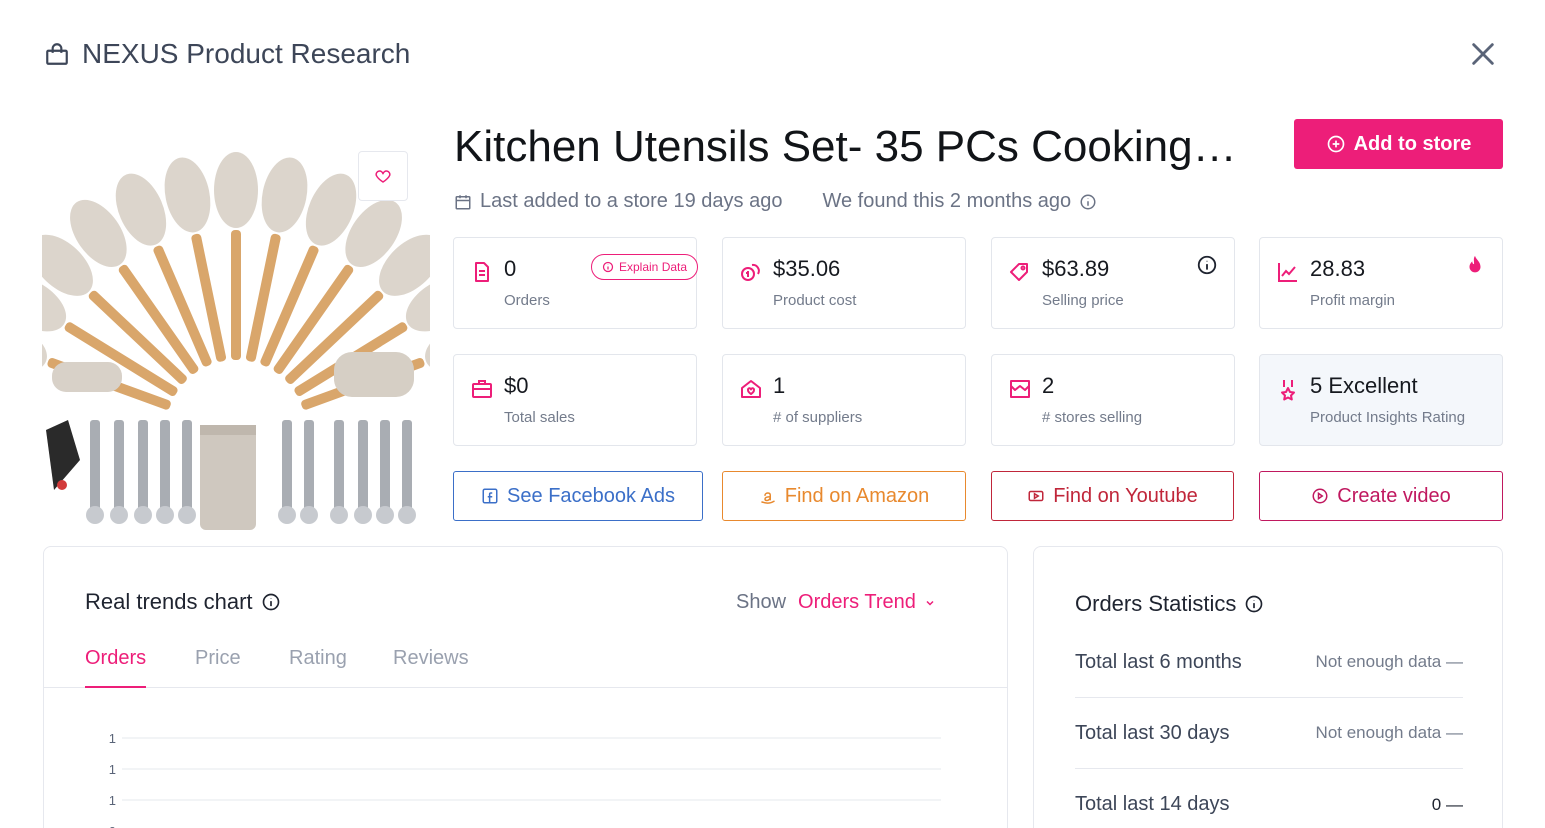 Image resolution: width=1545 pixels, height=828 pixels. Describe the element at coordinates (1092, 417) in the screenshot. I see `stores-selling-label: # stores selling` at that location.